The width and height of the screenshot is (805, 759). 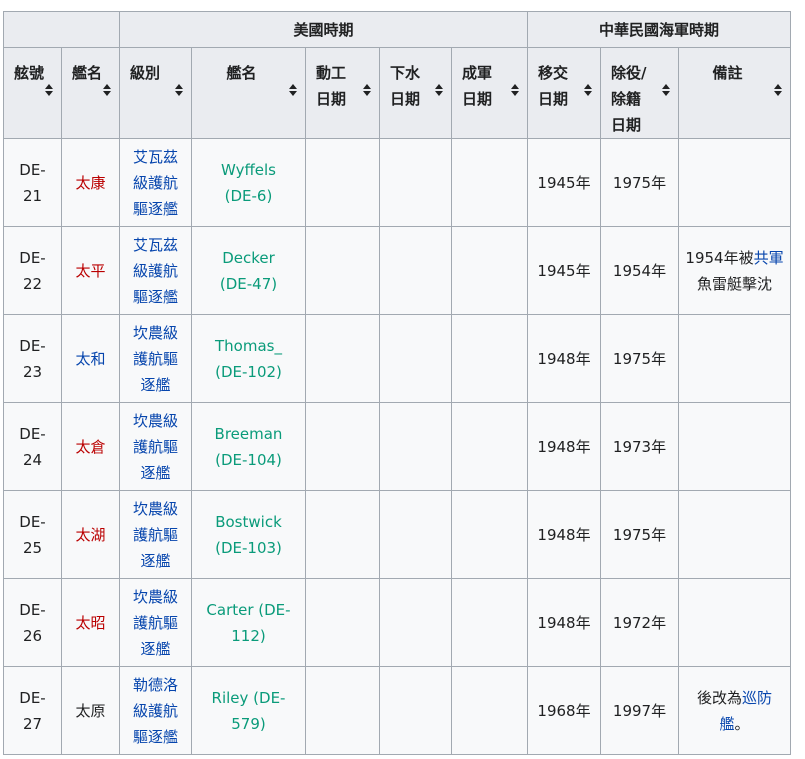 I want to click on cell-ship-name: 太湖, so click(x=90, y=534).